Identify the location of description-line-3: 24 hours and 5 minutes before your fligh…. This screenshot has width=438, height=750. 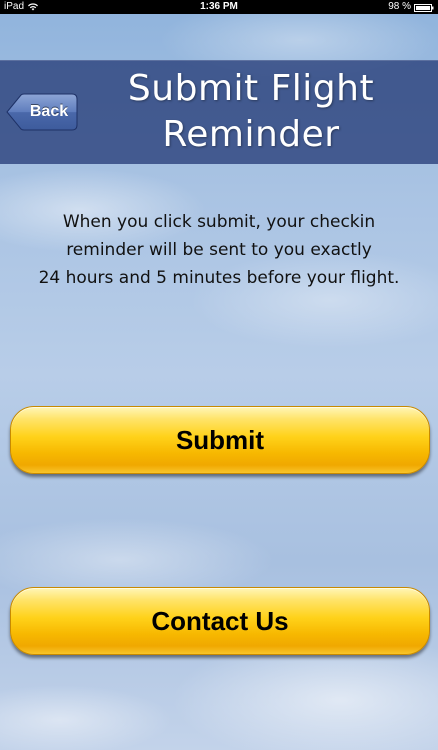
(219, 278).